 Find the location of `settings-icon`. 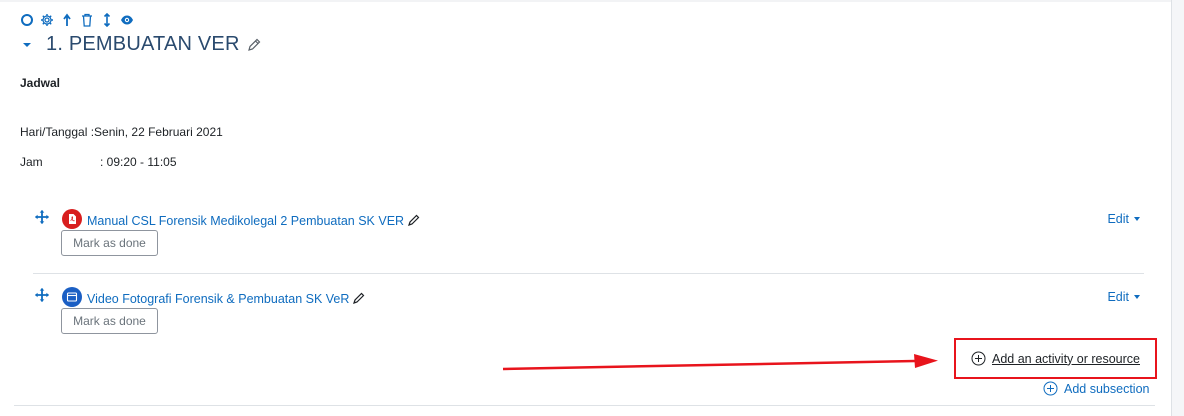

settings-icon is located at coordinates (47, 20).